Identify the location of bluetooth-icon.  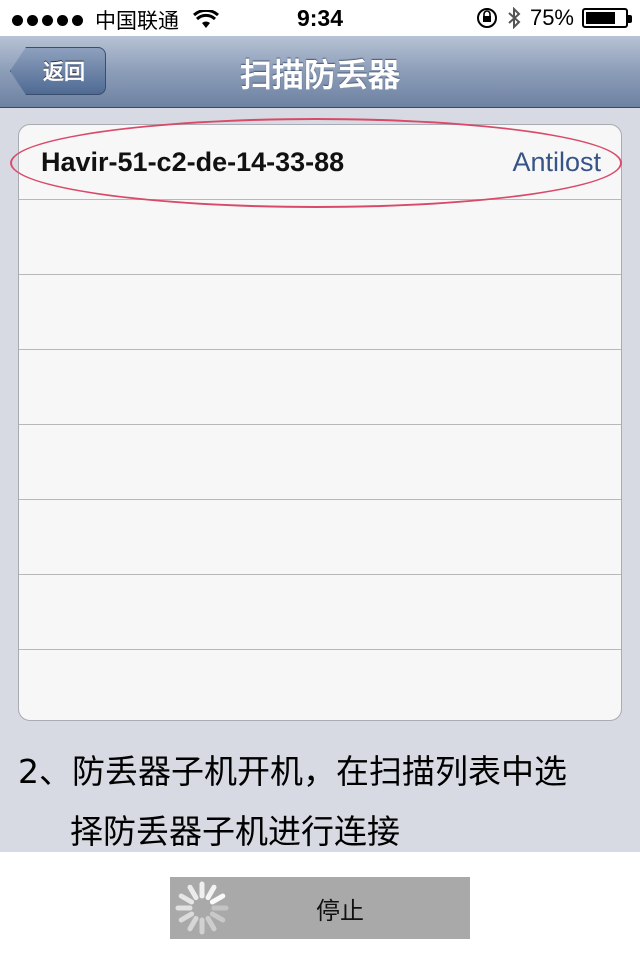
(514, 18).